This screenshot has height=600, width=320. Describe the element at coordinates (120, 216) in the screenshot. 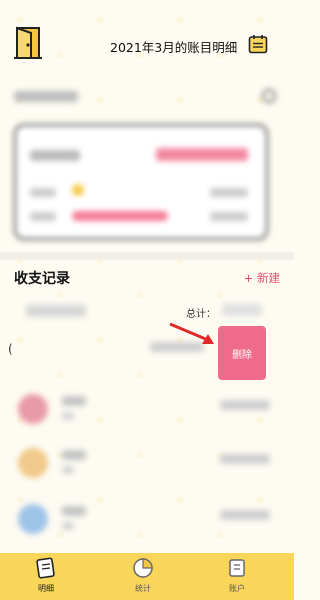

I see `progress-bar` at that location.